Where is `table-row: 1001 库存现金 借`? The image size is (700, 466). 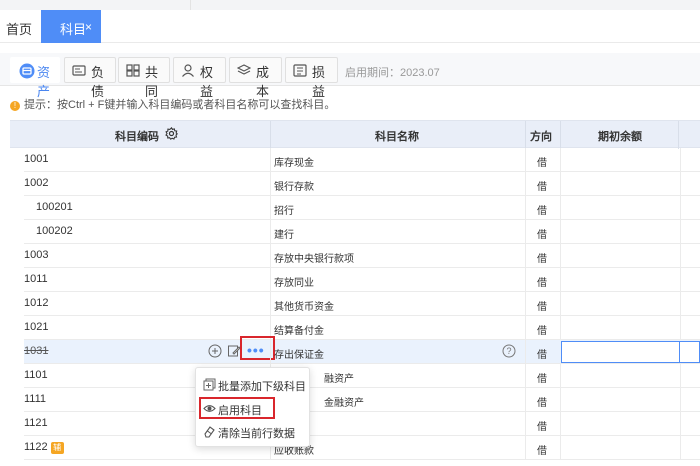 table-row: 1001 库存现金 借 is located at coordinates (362, 160).